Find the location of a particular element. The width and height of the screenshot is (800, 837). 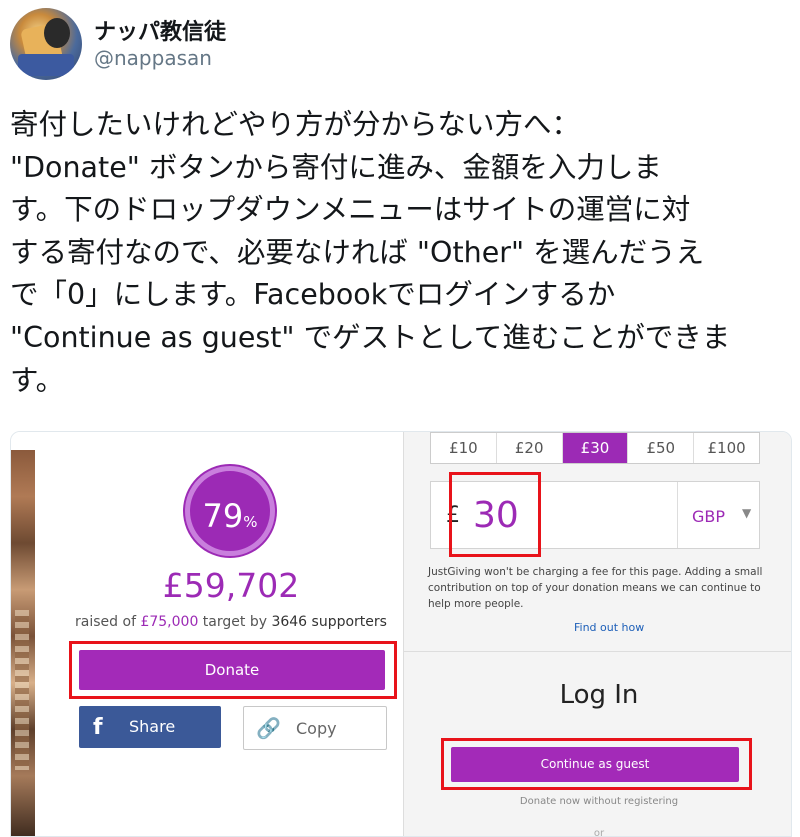

tweet-line: 寄付したいけれどやり方が分からない方へ： is located at coordinates (295, 124).